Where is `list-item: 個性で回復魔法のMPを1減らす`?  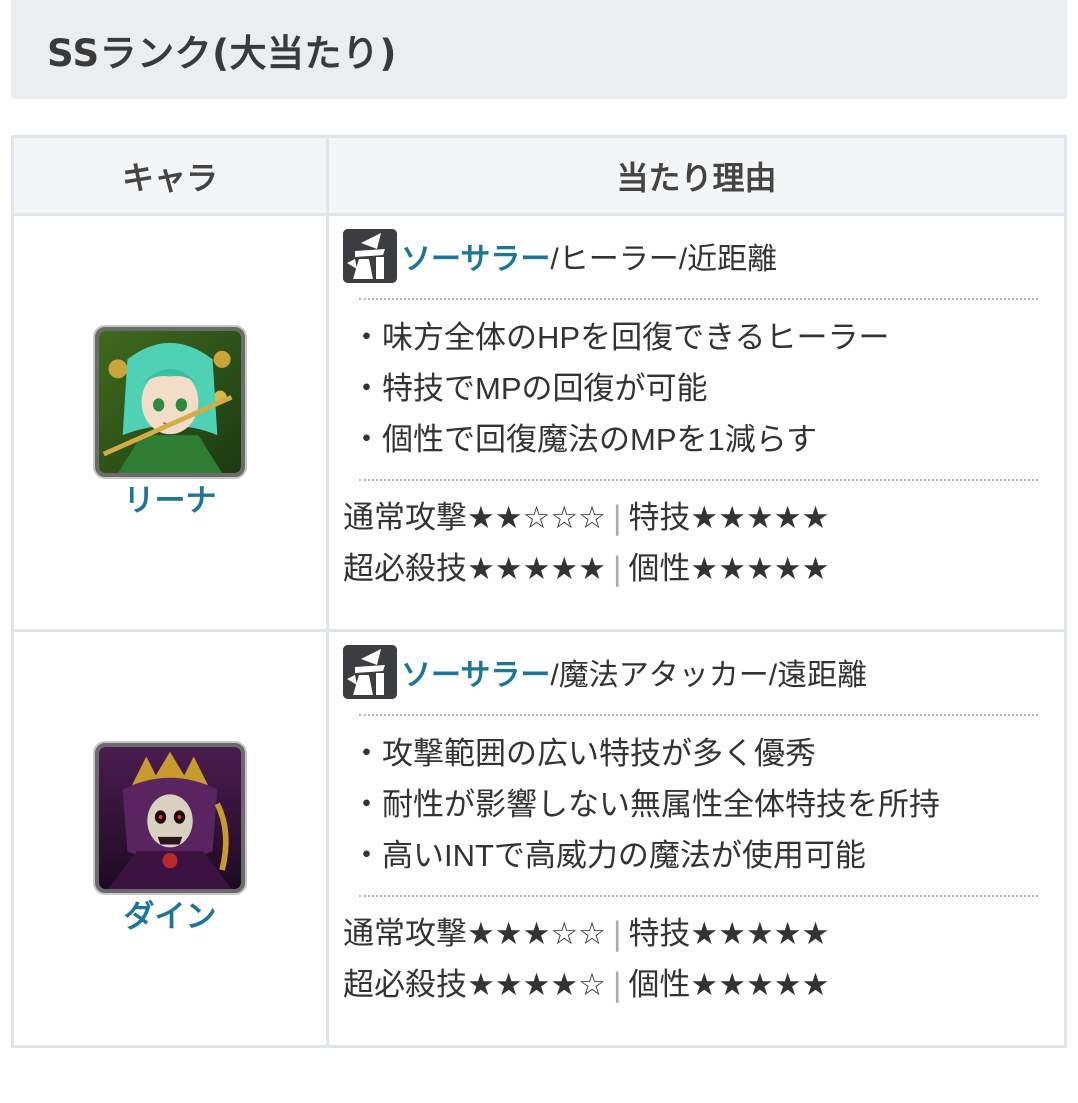 list-item: 個性で回復魔法のMPを1減らす is located at coordinates (694, 439).